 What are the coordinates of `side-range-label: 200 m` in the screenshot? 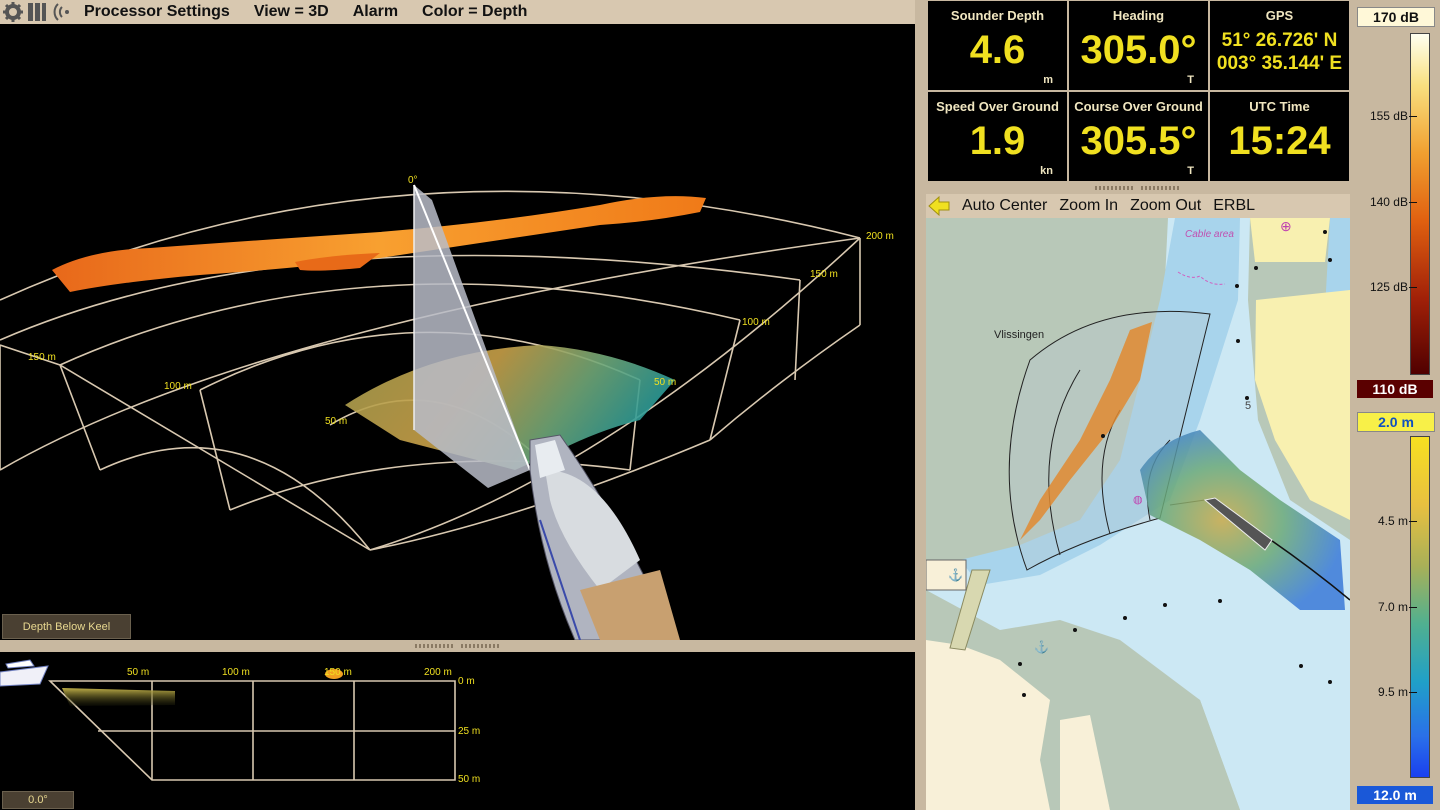 It's located at (438, 672).